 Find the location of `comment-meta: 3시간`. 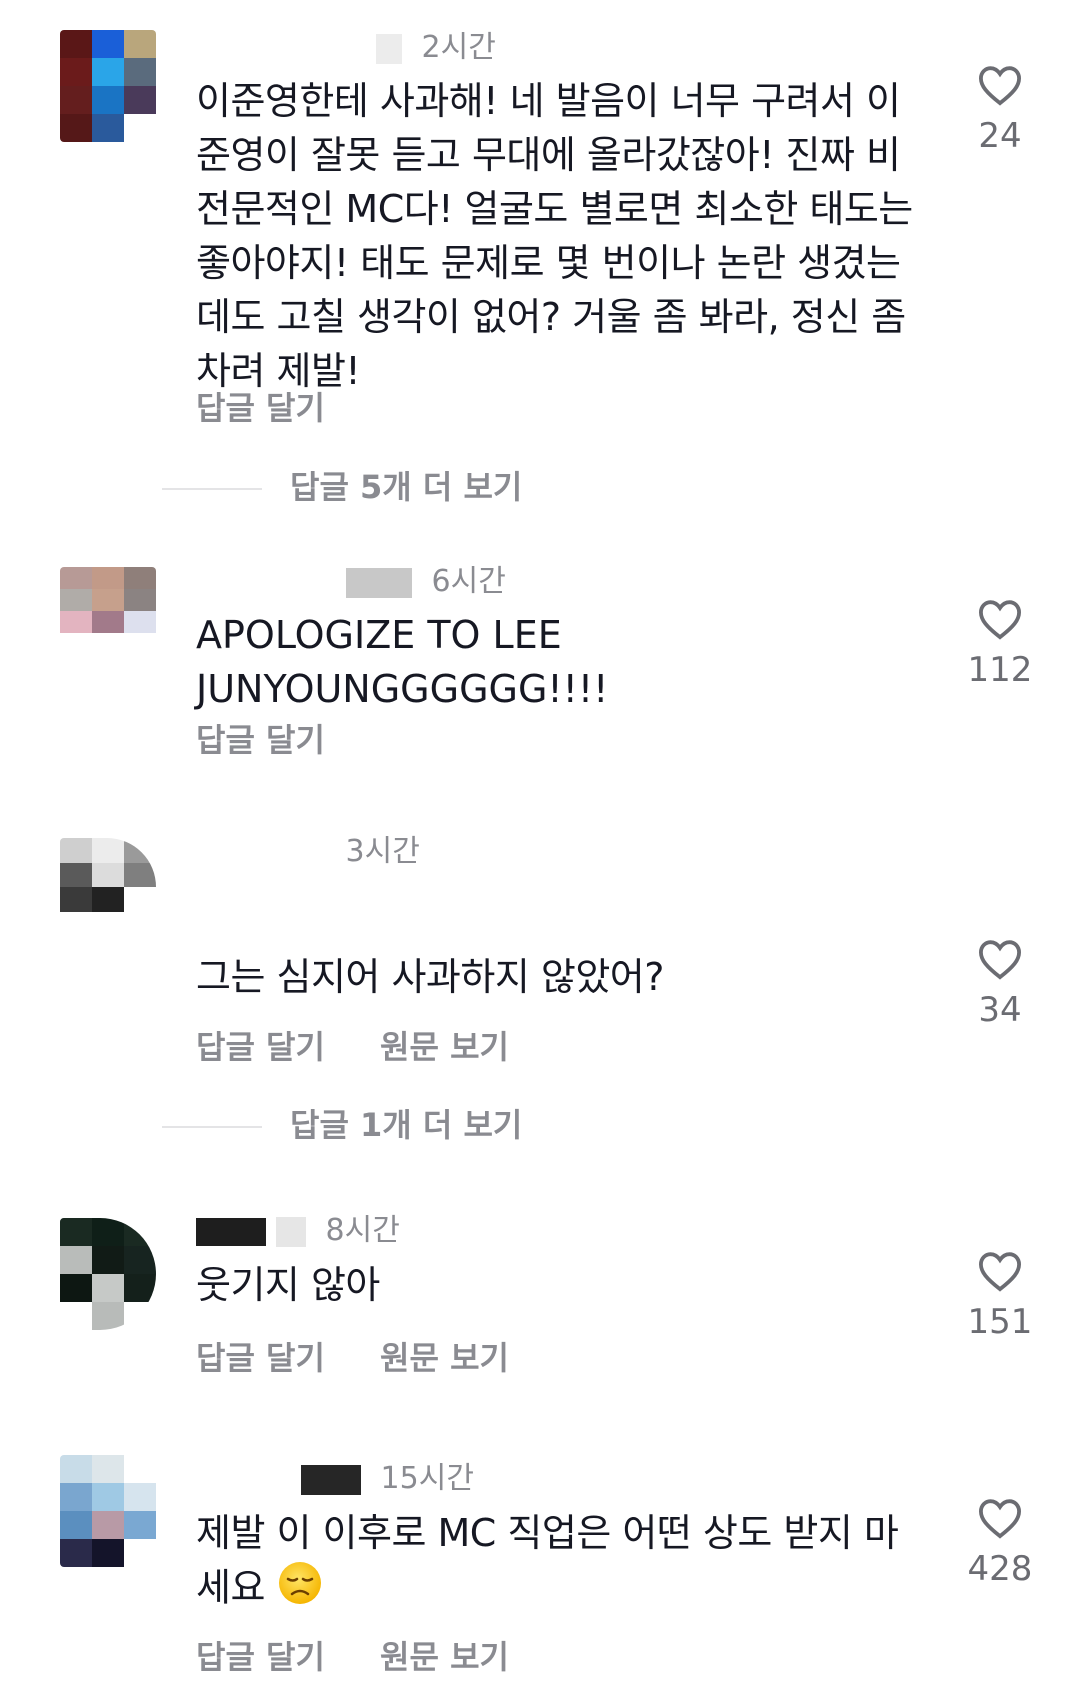

comment-meta: 3시간 is located at coordinates (308, 848).